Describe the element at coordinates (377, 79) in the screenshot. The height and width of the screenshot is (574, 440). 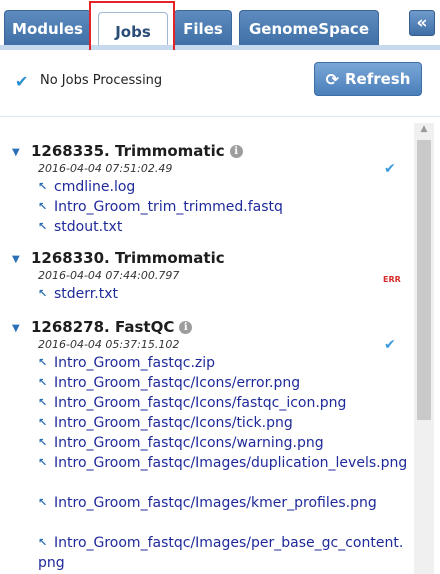
I see `refresh-label: Refresh` at that location.